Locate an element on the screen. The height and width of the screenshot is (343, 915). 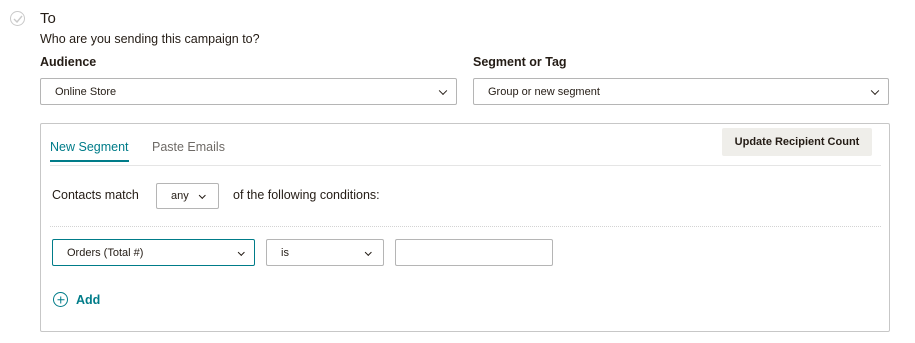
section-subtitle: Who are you sending this campaign to? is located at coordinates (150, 39).